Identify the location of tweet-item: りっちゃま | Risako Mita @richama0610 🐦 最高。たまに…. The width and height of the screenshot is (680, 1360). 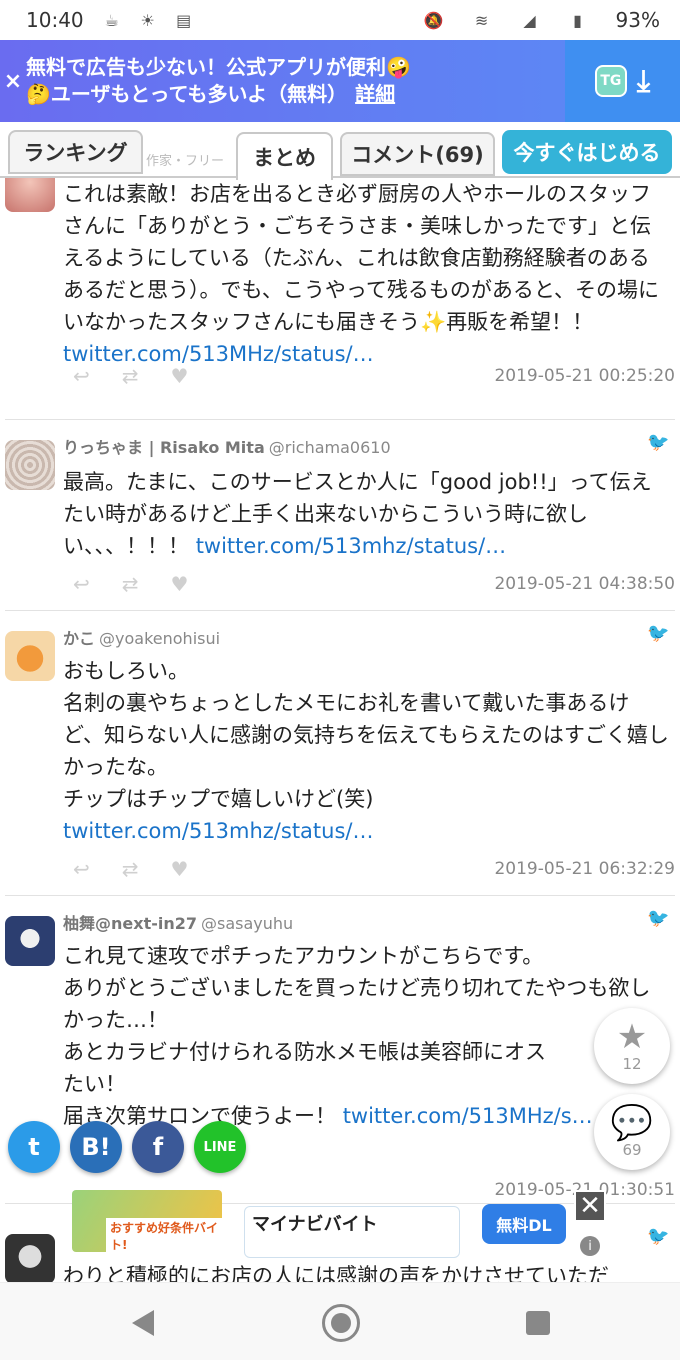
(340, 515).